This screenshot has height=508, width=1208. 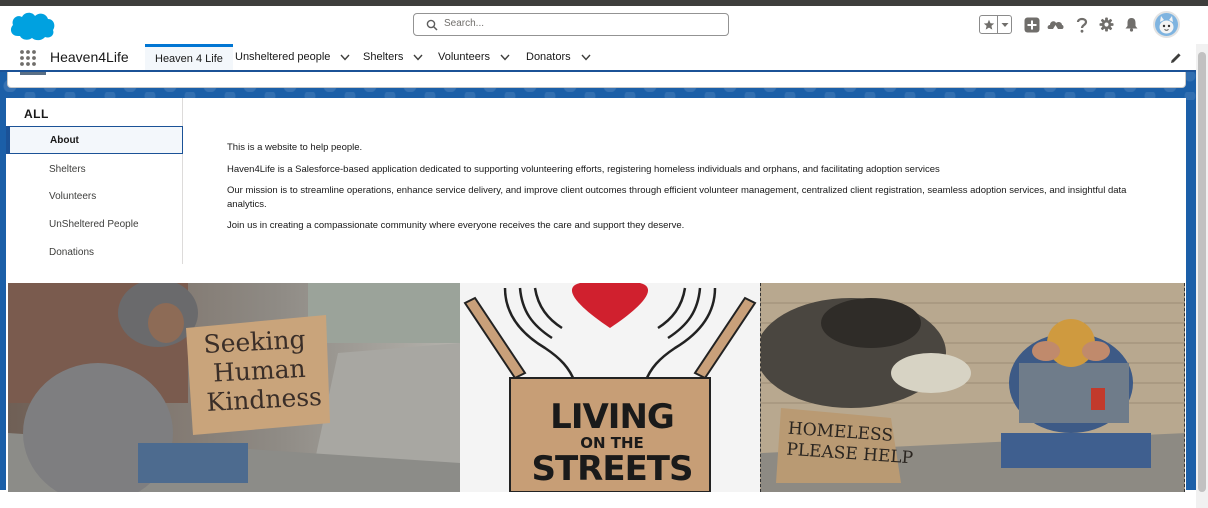 What do you see at coordinates (612, 469) in the screenshot?
I see `sign-line: STREETS` at bounding box center [612, 469].